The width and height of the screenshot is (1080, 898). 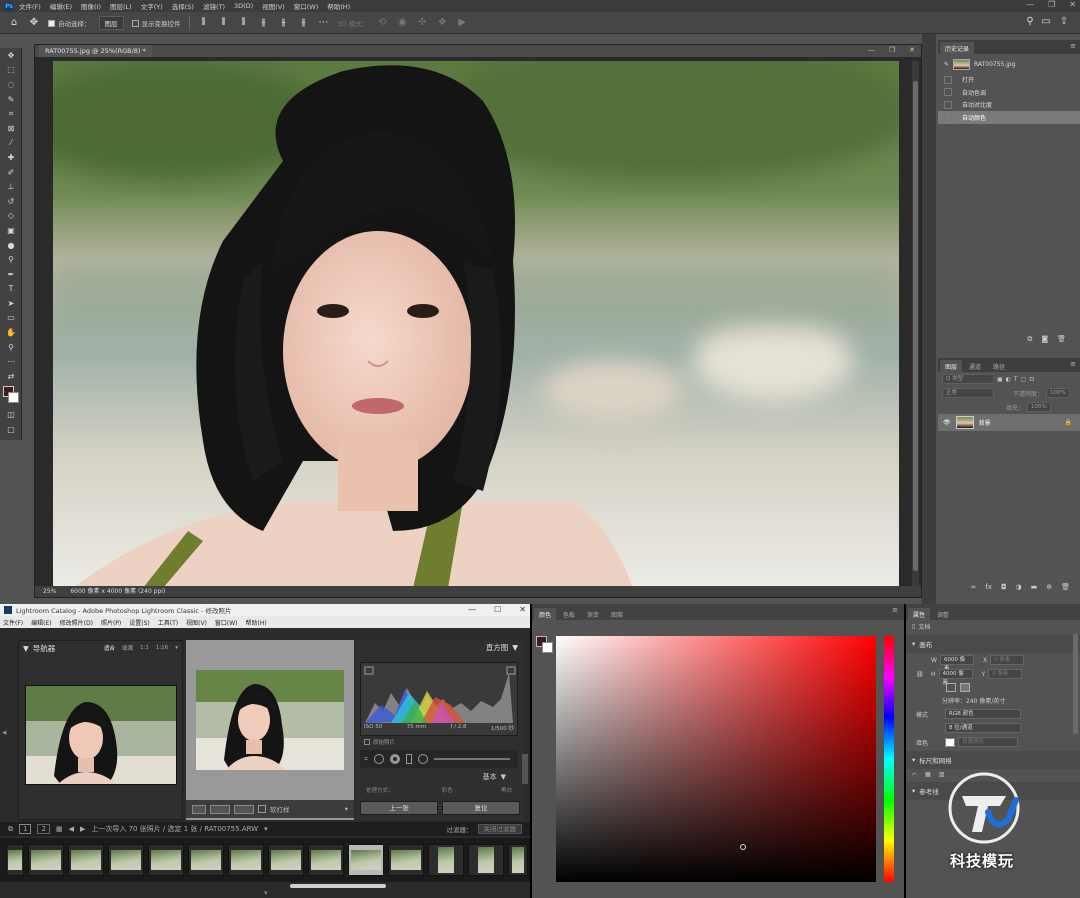 What do you see at coordinates (922, 674) in the screenshot?
I see `link-dimensions-icon: ⛓` at bounding box center [922, 674].